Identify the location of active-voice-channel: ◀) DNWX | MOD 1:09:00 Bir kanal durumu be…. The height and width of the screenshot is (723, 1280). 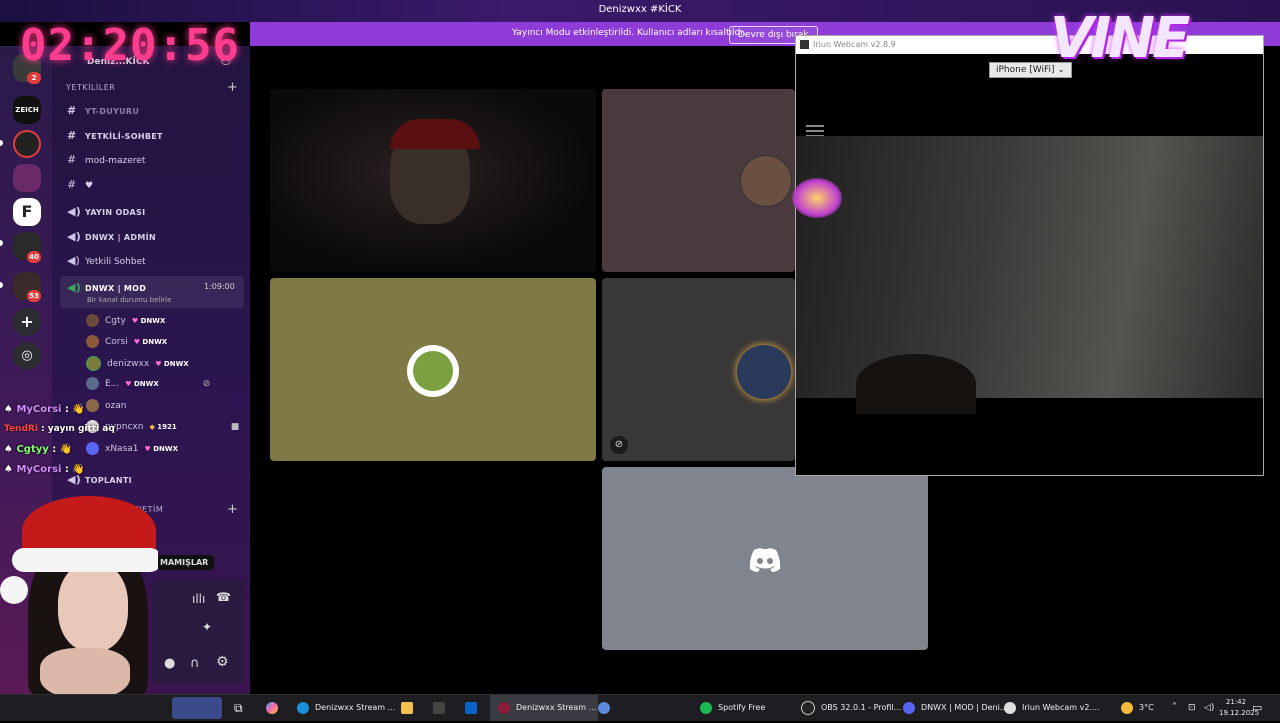
(152, 292).